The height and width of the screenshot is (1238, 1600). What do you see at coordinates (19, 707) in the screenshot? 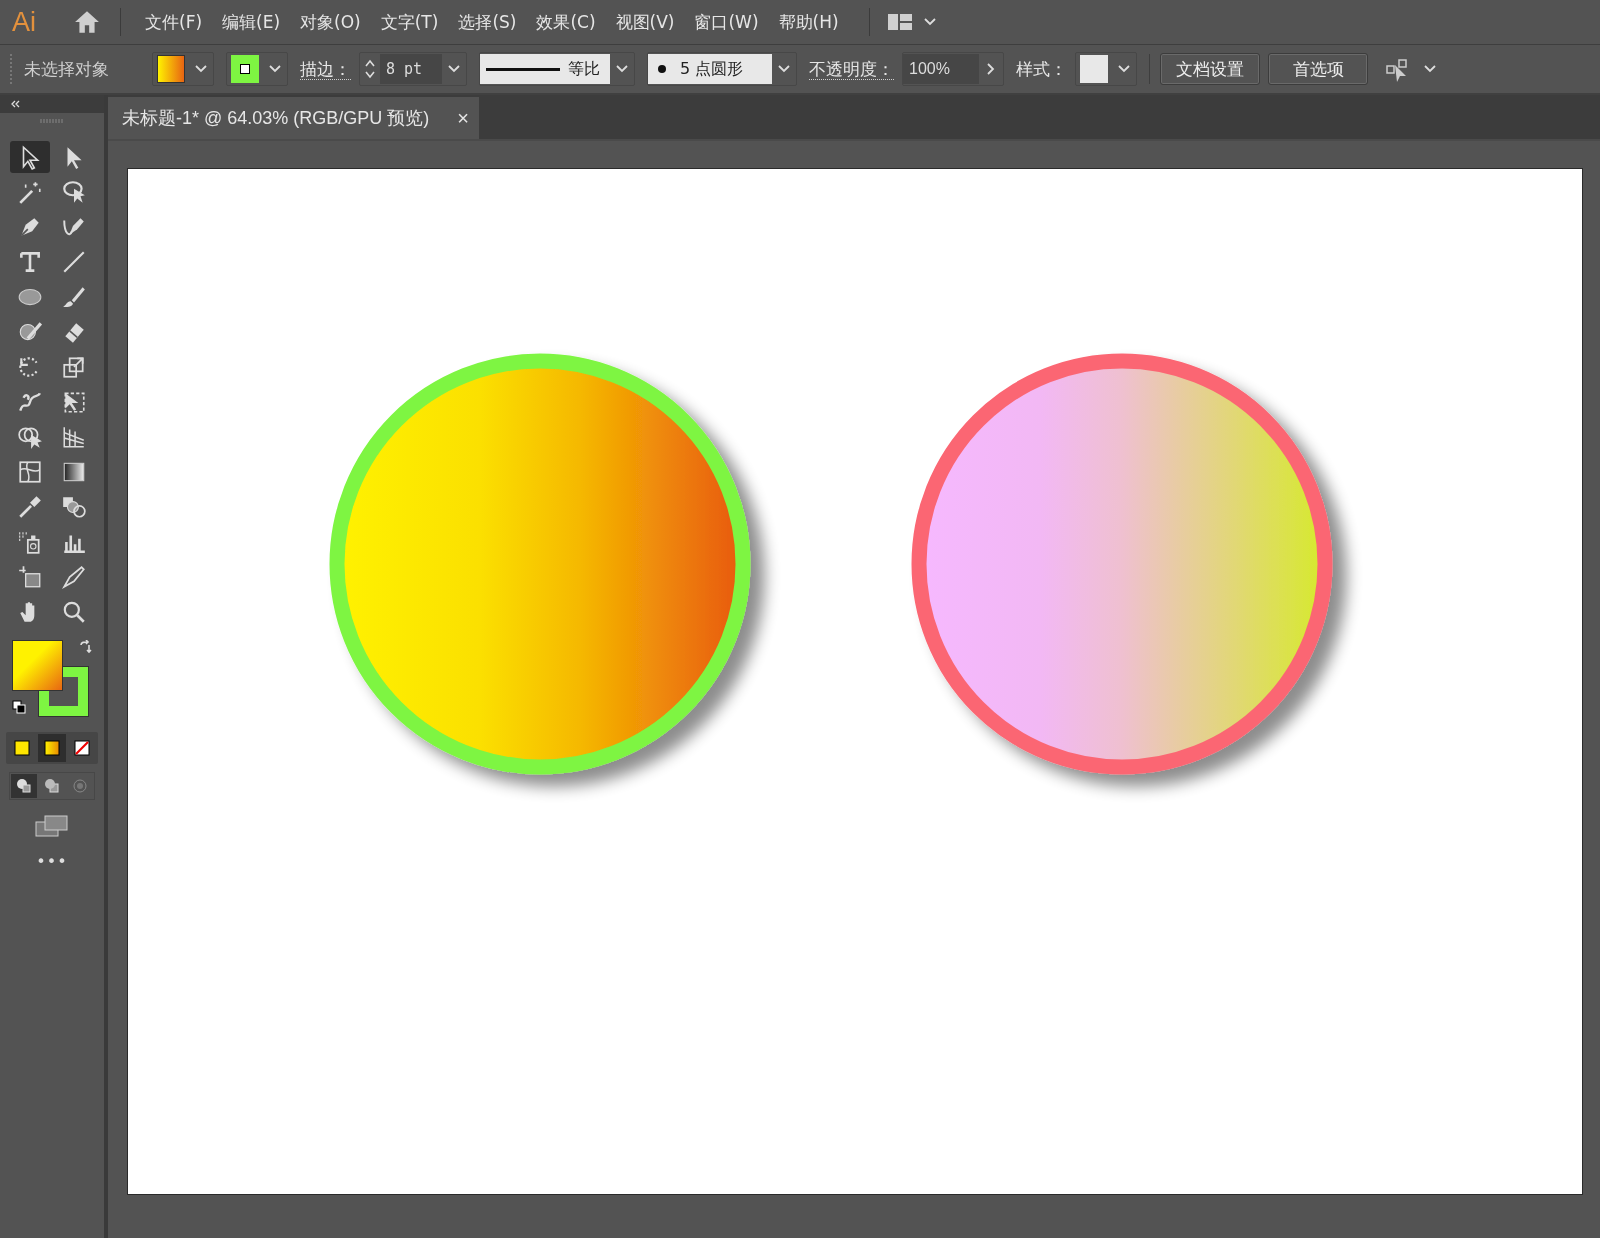
I see `default-colors-icon` at bounding box center [19, 707].